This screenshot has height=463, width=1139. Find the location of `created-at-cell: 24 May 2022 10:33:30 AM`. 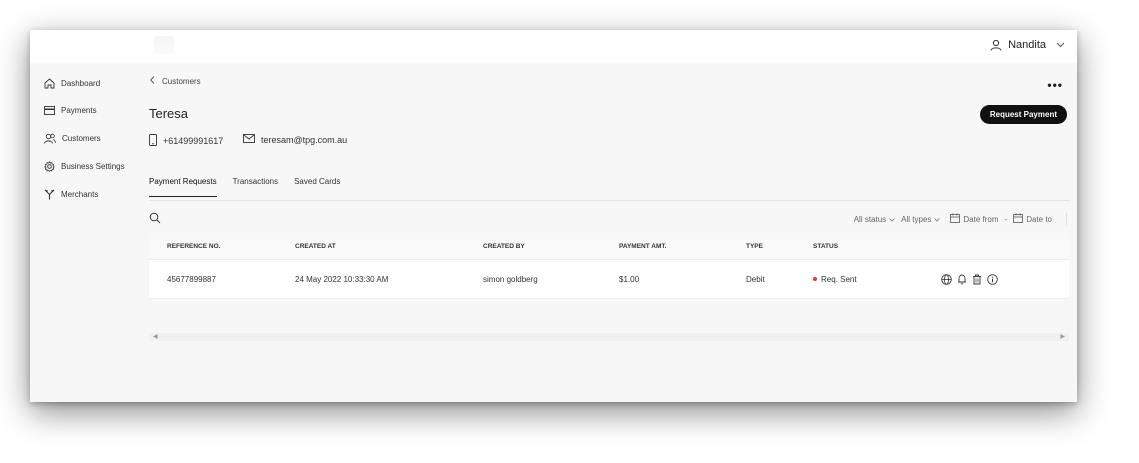

created-at-cell: 24 May 2022 10:33:30 AM is located at coordinates (342, 279).